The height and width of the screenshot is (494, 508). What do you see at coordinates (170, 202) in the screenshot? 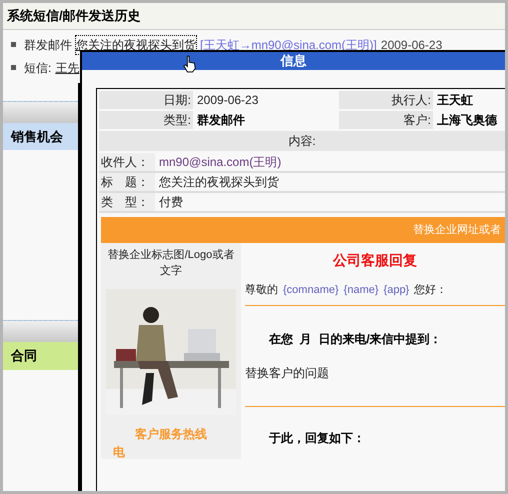
I see `meta-value: 付费` at bounding box center [170, 202].